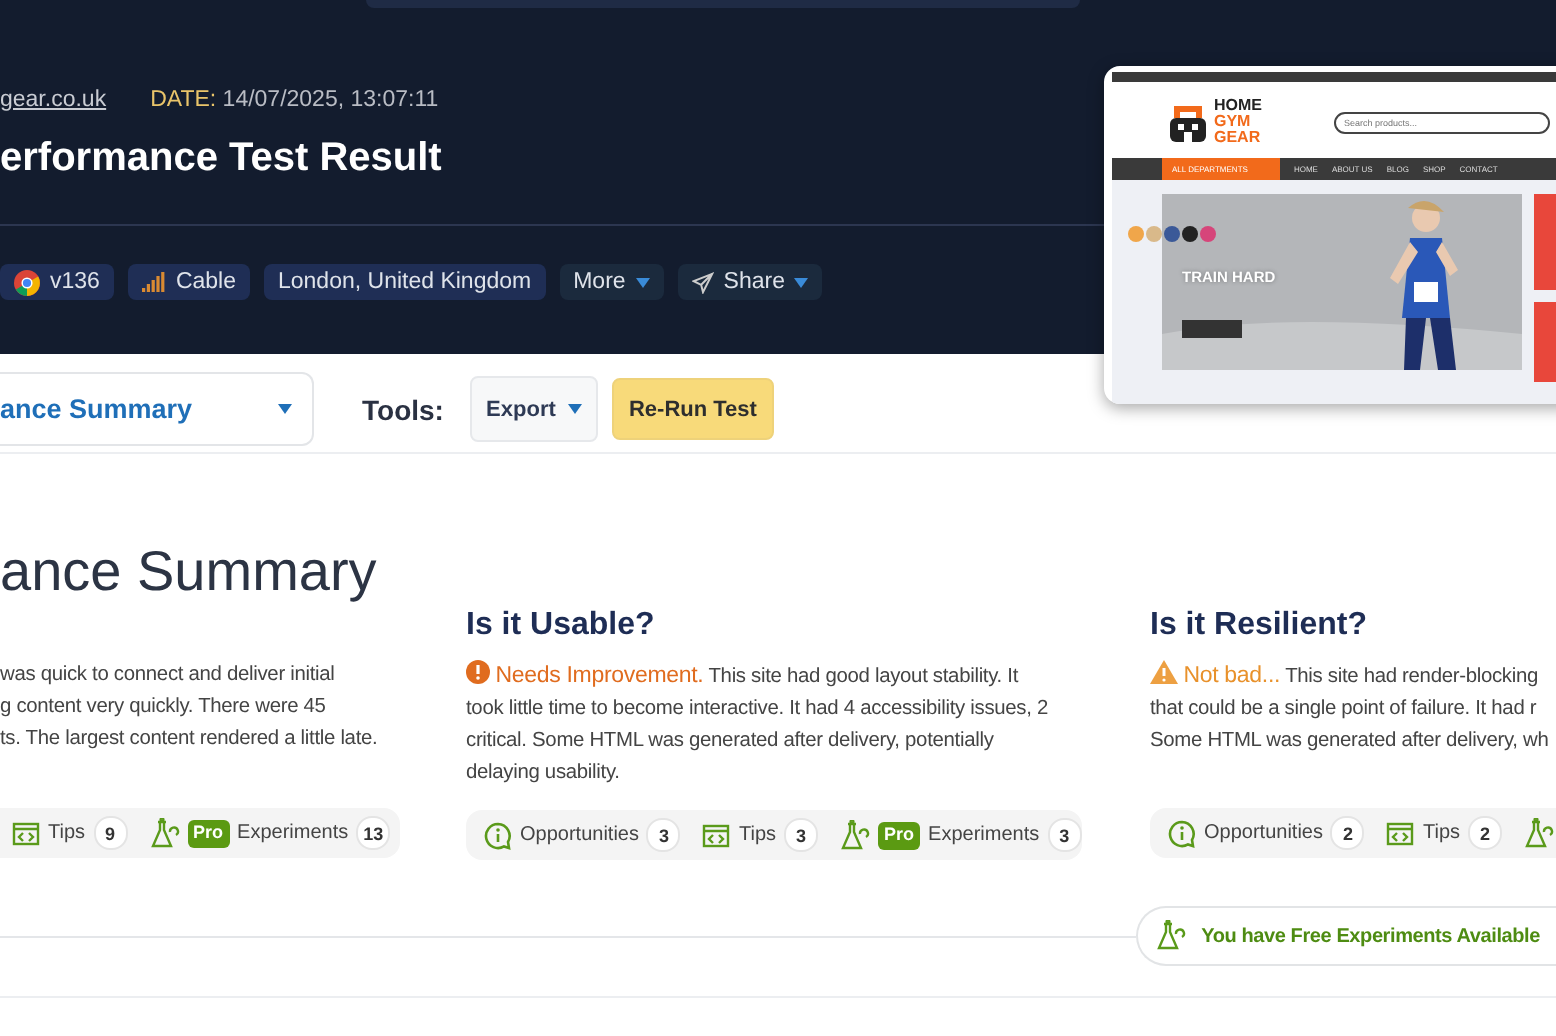 Image resolution: width=1556 pixels, height=1036 pixels. I want to click on social-icons-drawing, so click(1172, 234).